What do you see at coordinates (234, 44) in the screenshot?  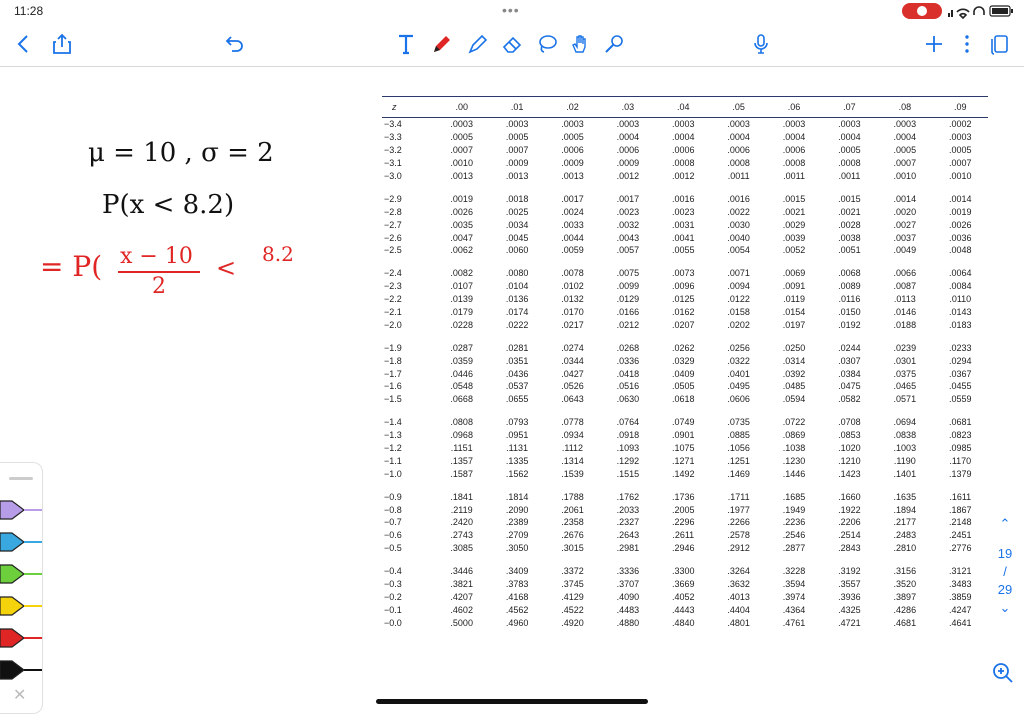 I see `undo-icon` at bounding box center [234, 44].